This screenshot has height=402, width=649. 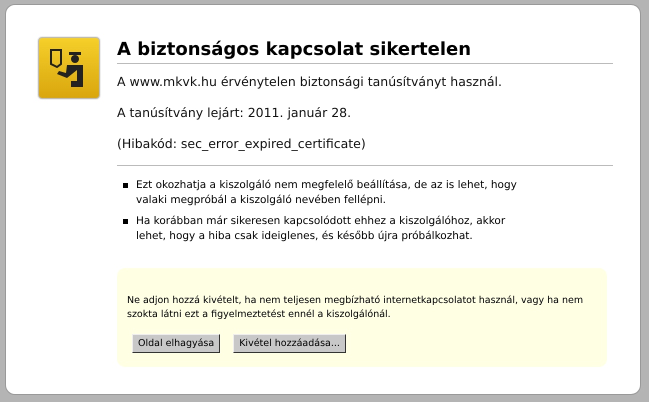 What do you see at coordinates (321, 229) in the screenshot?
I see `reason-text: Ha korábban már sikeresen kapcsolódott ehhez a kiszolgálóhoz, akkor lehet, hogy a hiba csak ideiglenes, és később újra próbálkozhat.` at bounding box center [321, 229].